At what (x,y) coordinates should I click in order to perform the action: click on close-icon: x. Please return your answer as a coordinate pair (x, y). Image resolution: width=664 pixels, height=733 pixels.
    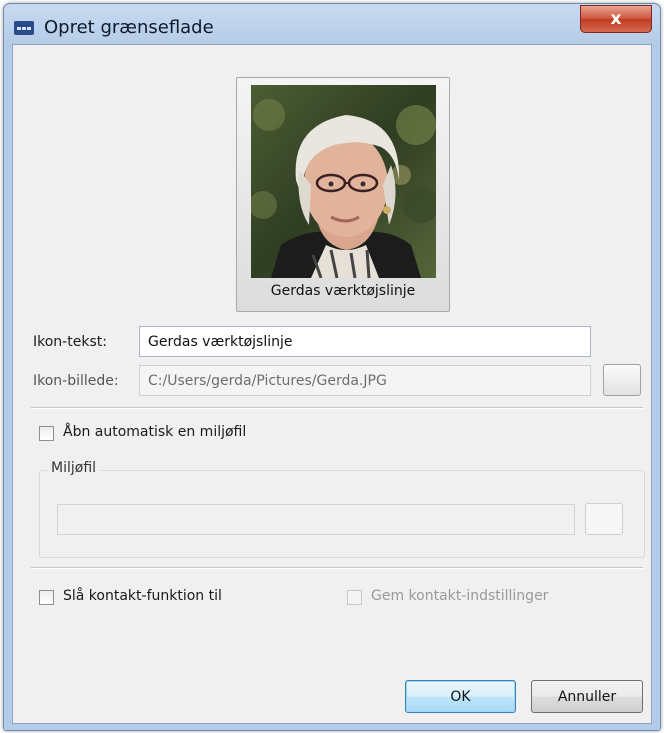
    Looking at the image, I should click on (616, 19).